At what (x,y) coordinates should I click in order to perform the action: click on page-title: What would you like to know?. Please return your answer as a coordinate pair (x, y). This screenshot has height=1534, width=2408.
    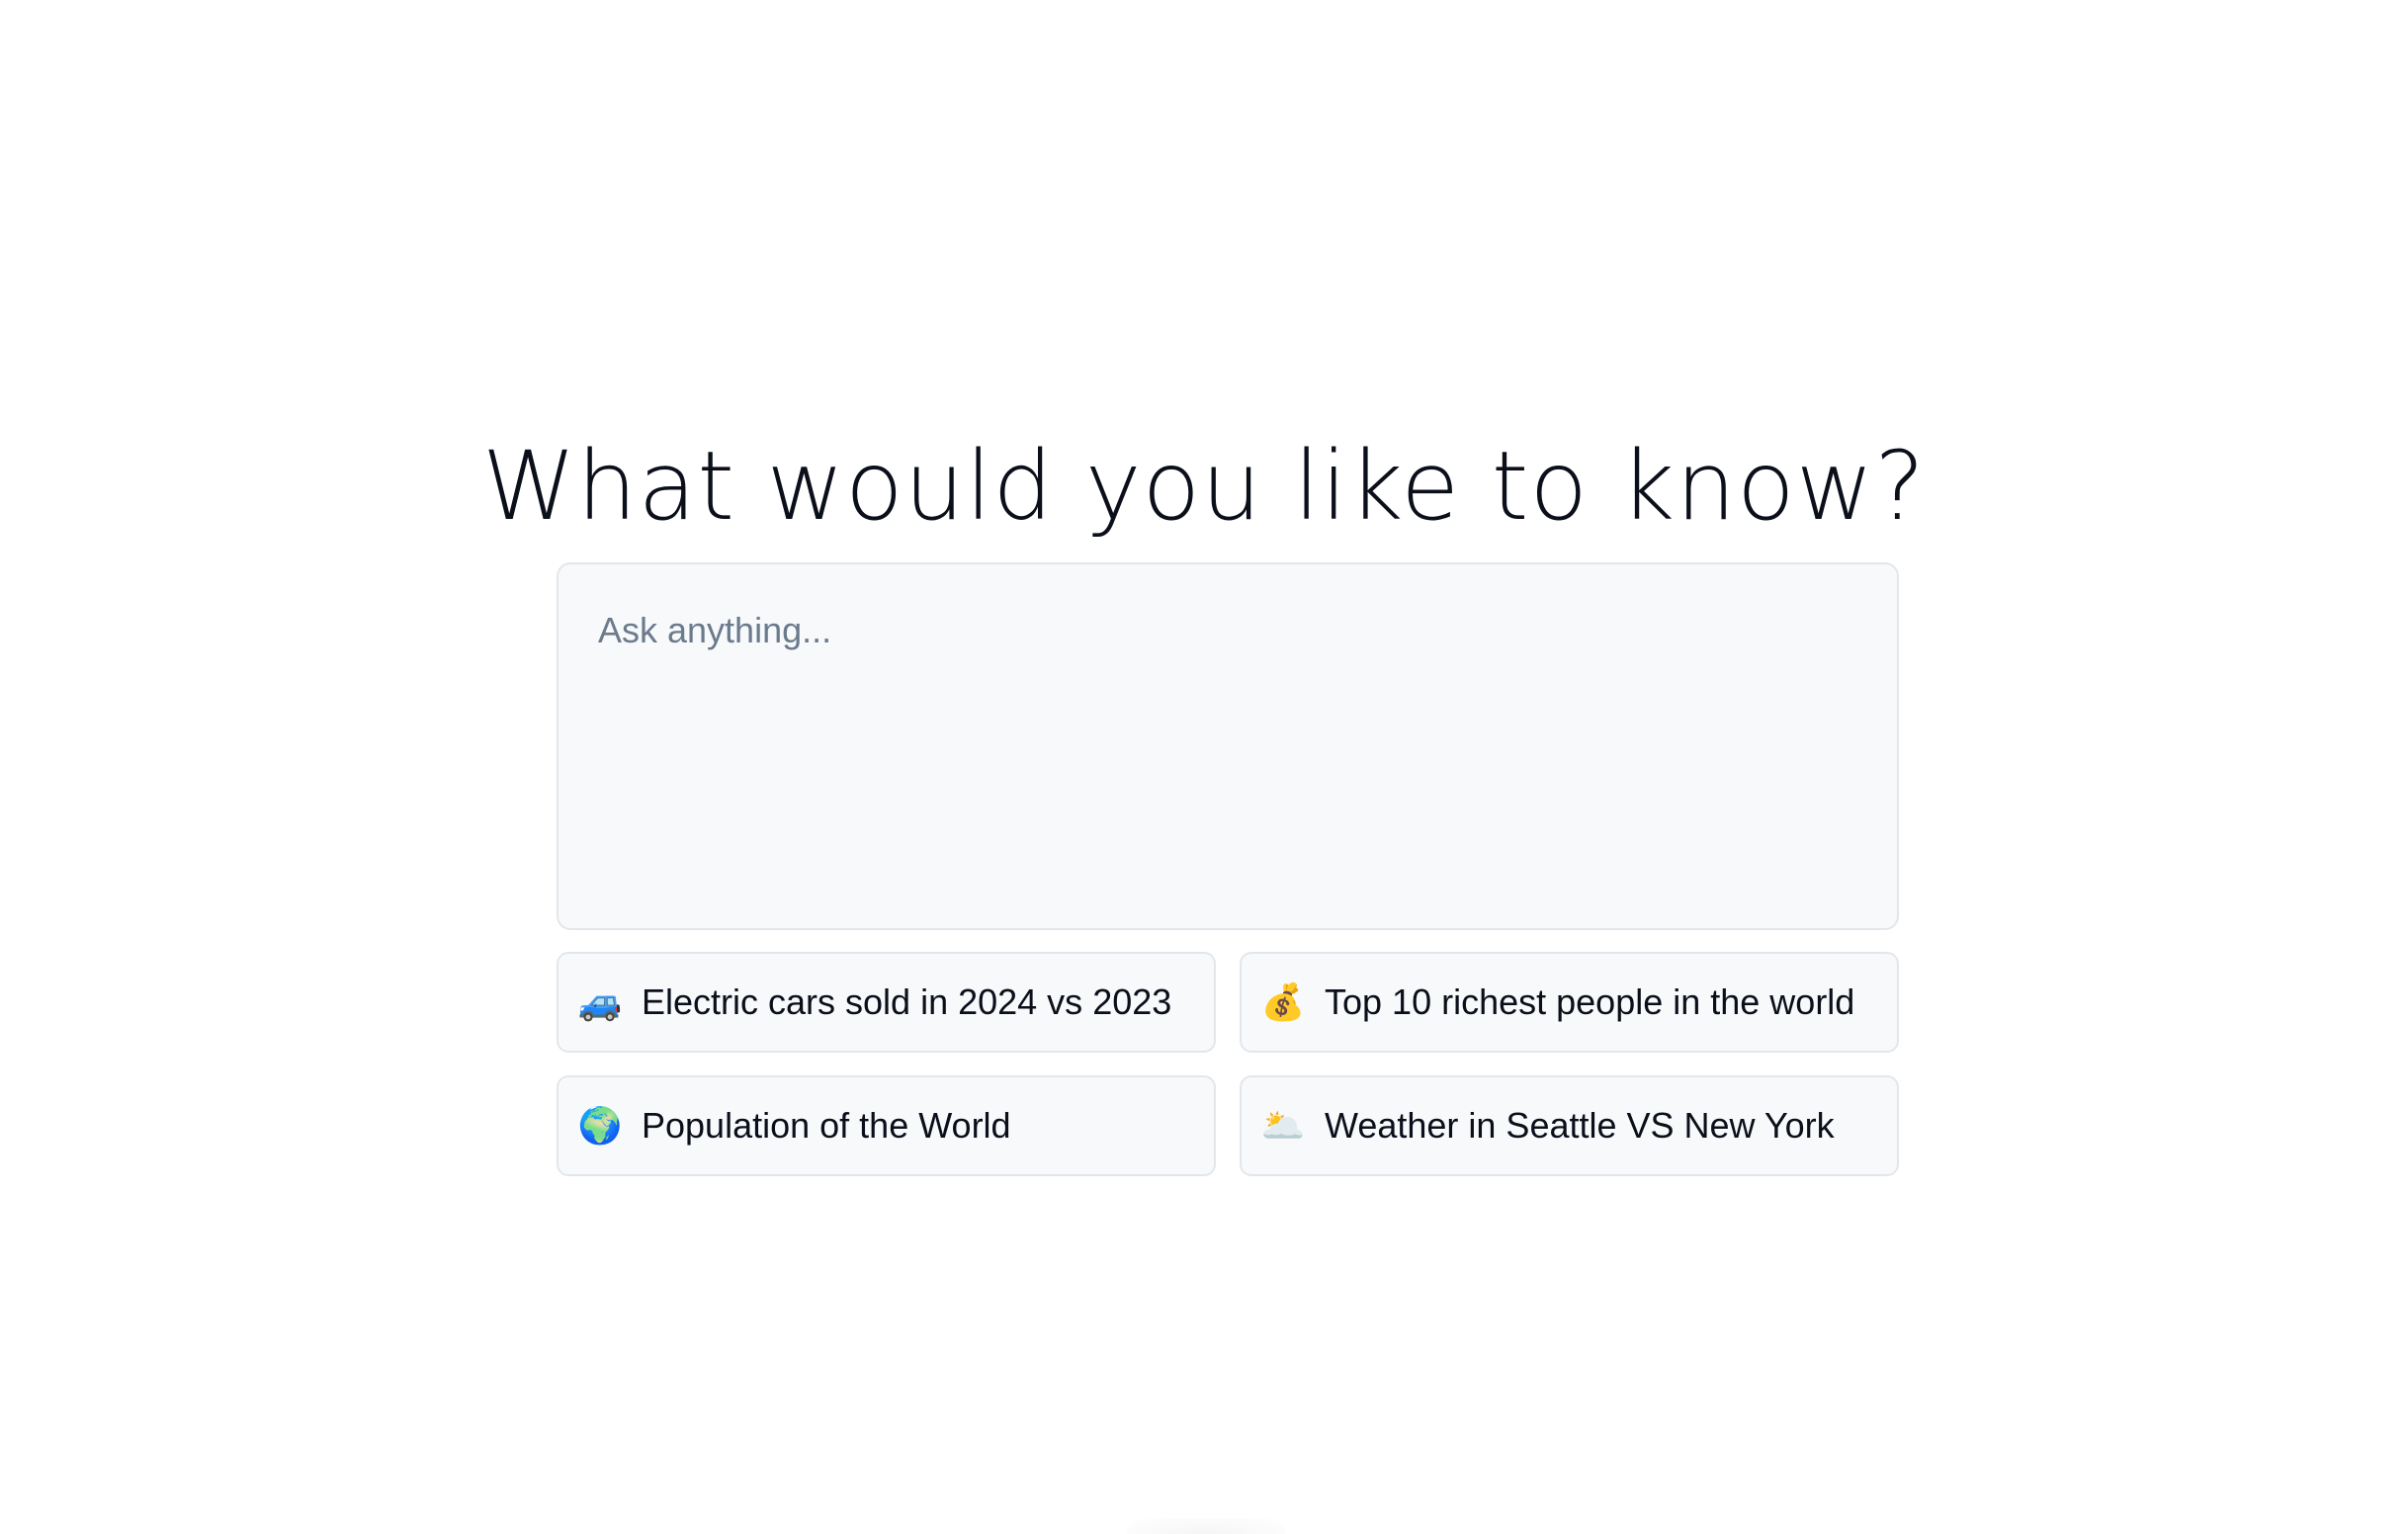
    Looking at the image, I should click on (1204, 487).